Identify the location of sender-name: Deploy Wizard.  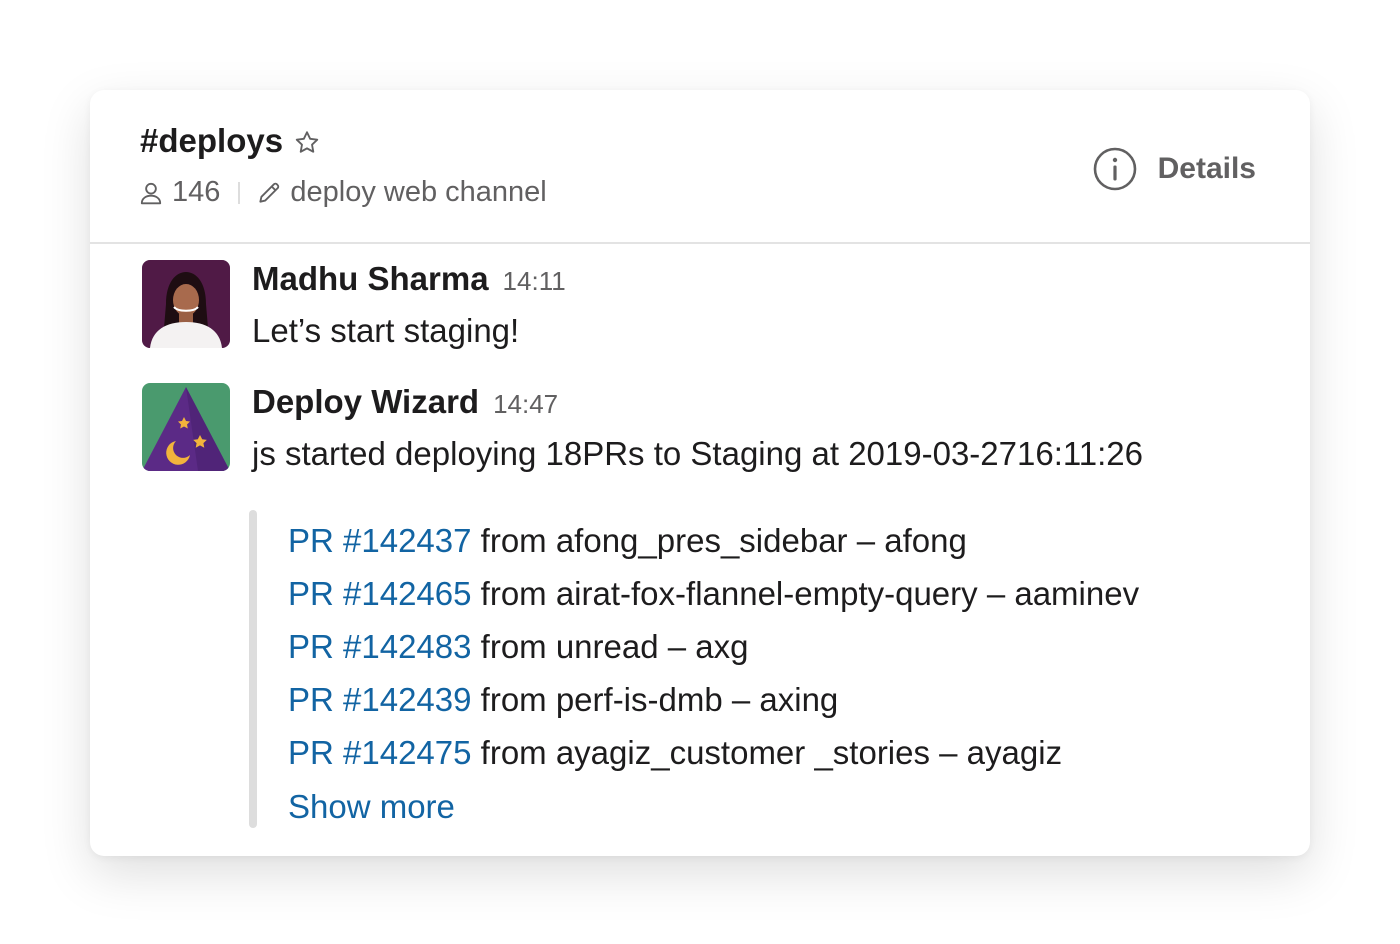
(365, 402).